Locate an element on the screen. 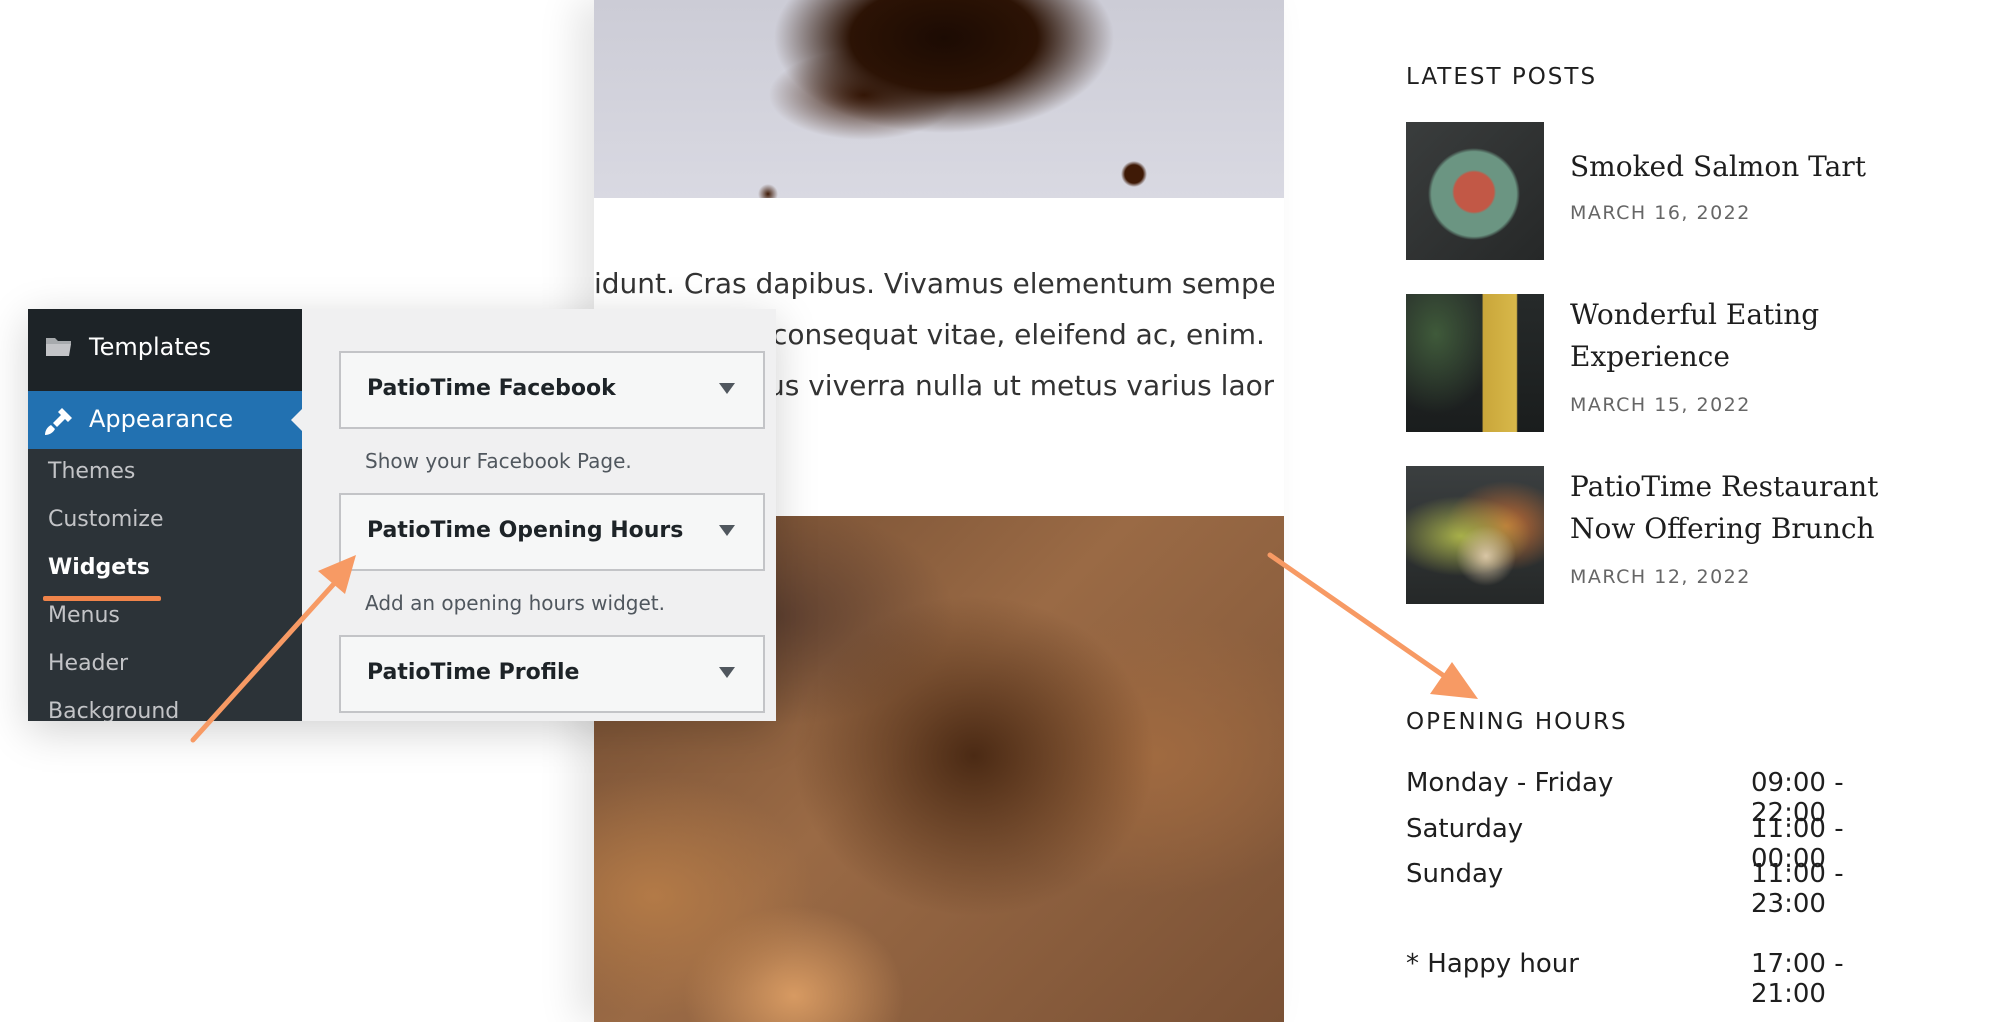 The image size is (2000, 1022). menu-item-templates: Templates is located at coordinates (165, 350).